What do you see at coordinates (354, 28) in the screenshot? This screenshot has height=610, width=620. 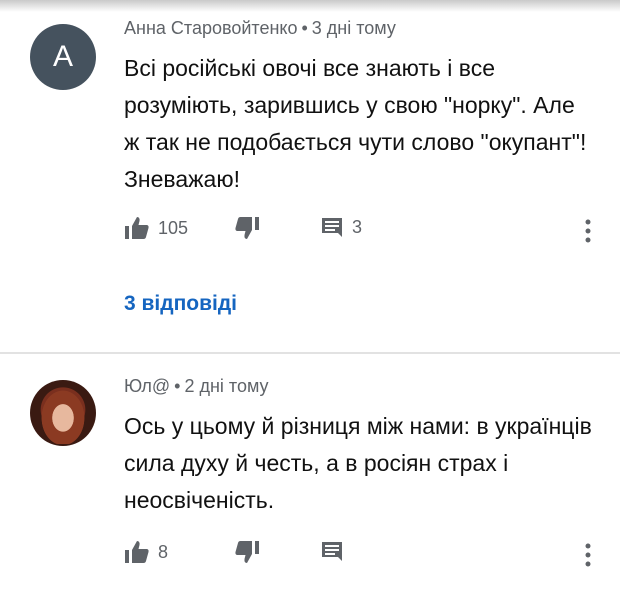 I see `comment-time: 3 дні тому` at bounding box center [354, 28].